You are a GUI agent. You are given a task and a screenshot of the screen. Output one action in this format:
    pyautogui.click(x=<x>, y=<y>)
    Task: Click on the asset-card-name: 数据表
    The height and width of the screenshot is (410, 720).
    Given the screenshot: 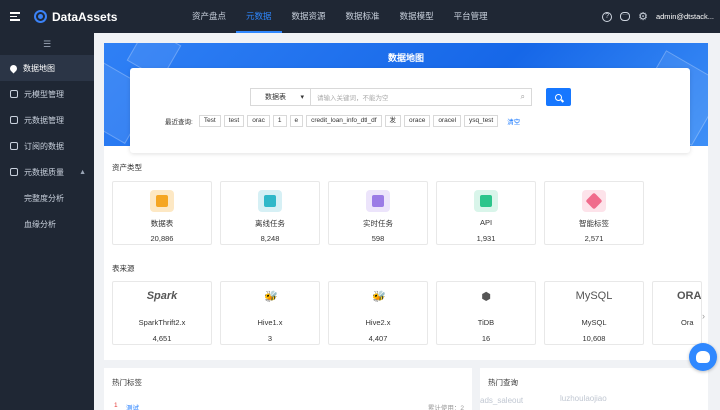 What is the action you would take?
    pyautogui.click(x=162, y=223)
    